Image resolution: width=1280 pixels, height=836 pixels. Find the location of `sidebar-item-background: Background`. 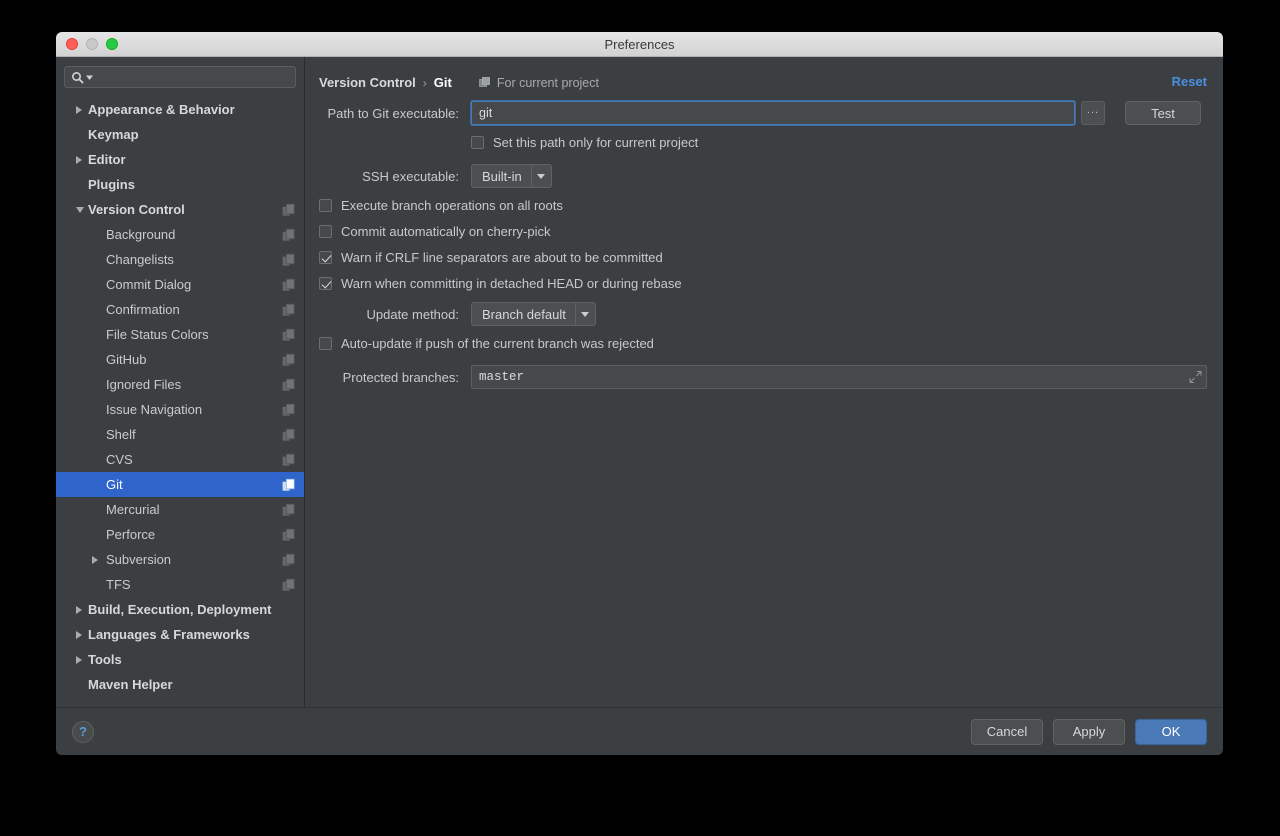

sidebar-item-background: Background is located at coordinates (180, 234).